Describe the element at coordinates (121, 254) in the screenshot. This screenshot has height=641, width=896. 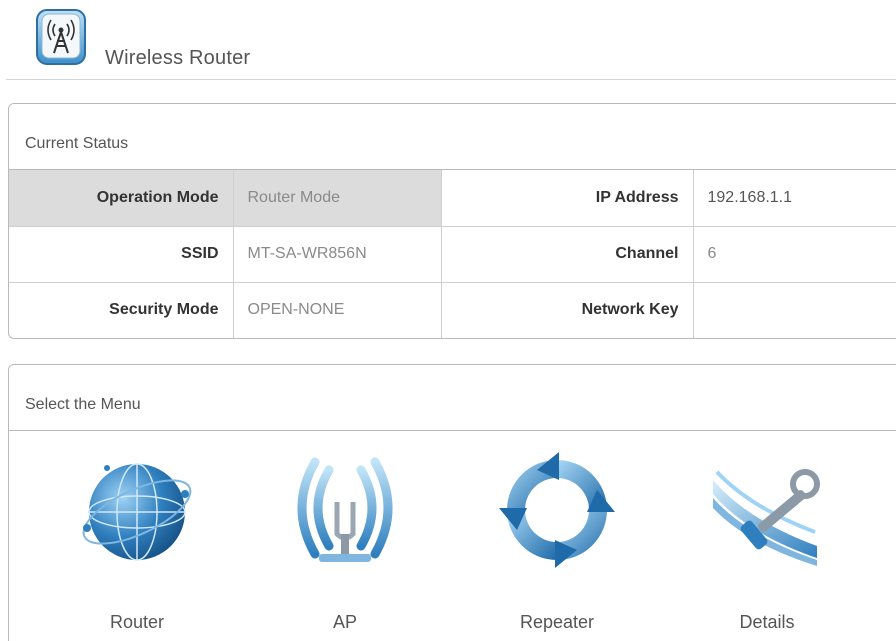
I see `ssid-label: SSID` at that location.